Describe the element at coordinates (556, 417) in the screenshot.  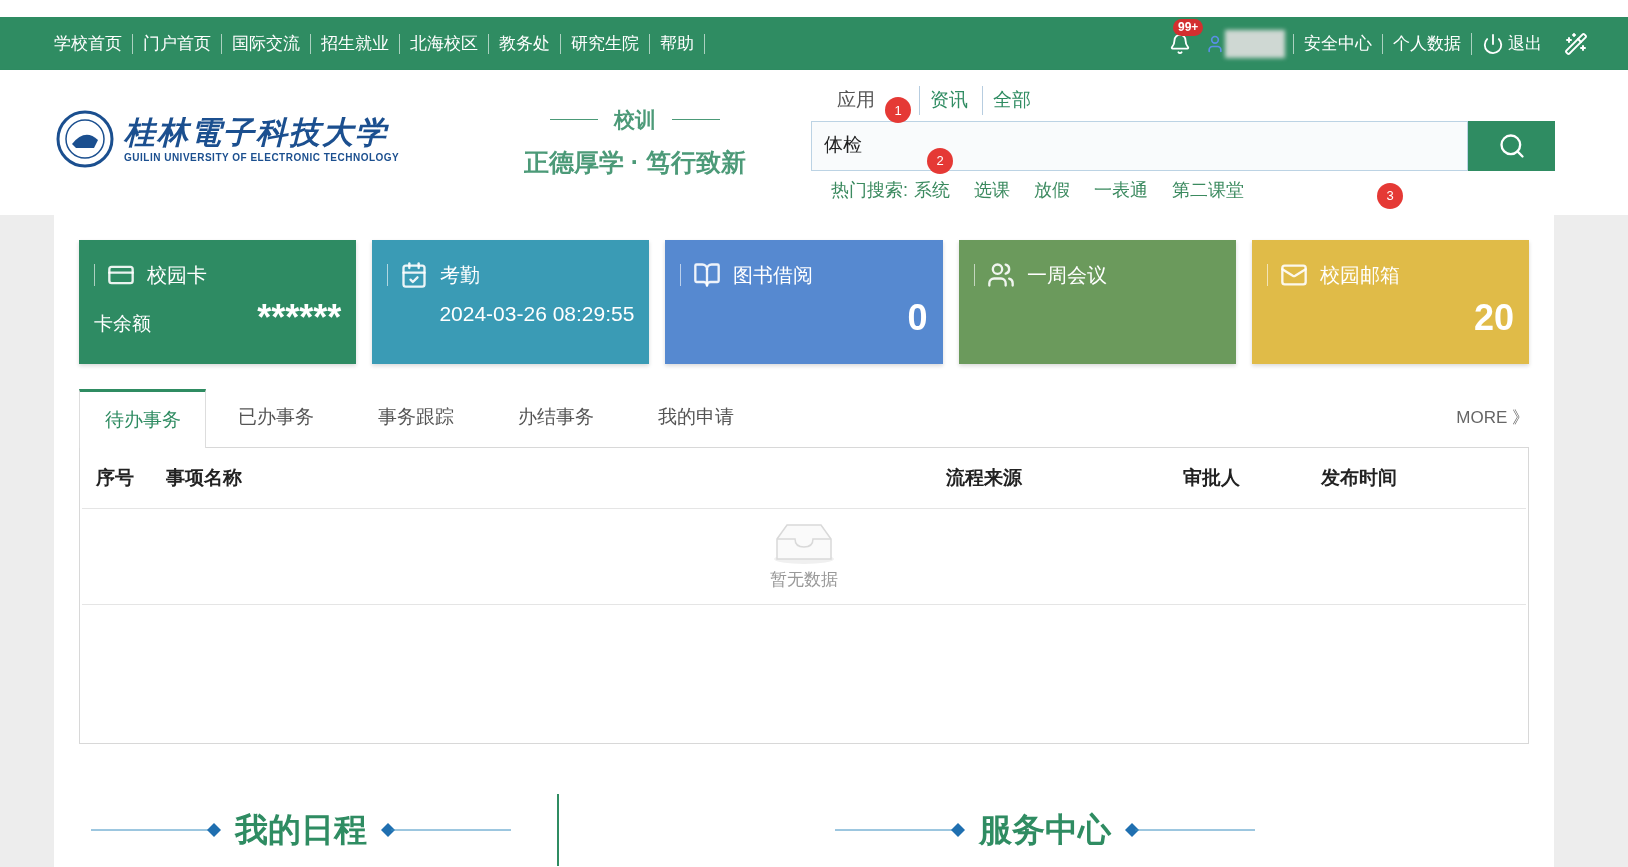
I see `task-tab: 办结事务` at that location.